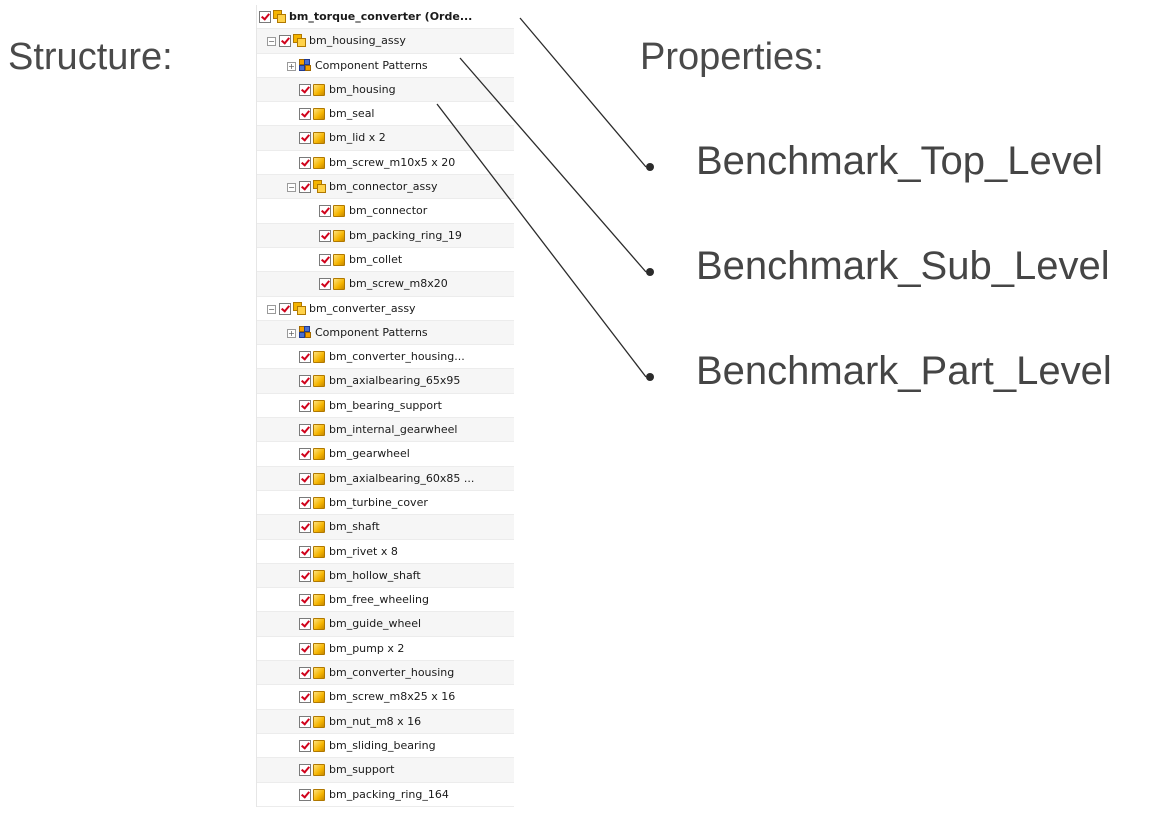 The height and width of the screenshot is (816, 1173). Describe the element at coordinates (385, 454) in the screenshot. I see `tree-row: bm_gearwheel` at that location.